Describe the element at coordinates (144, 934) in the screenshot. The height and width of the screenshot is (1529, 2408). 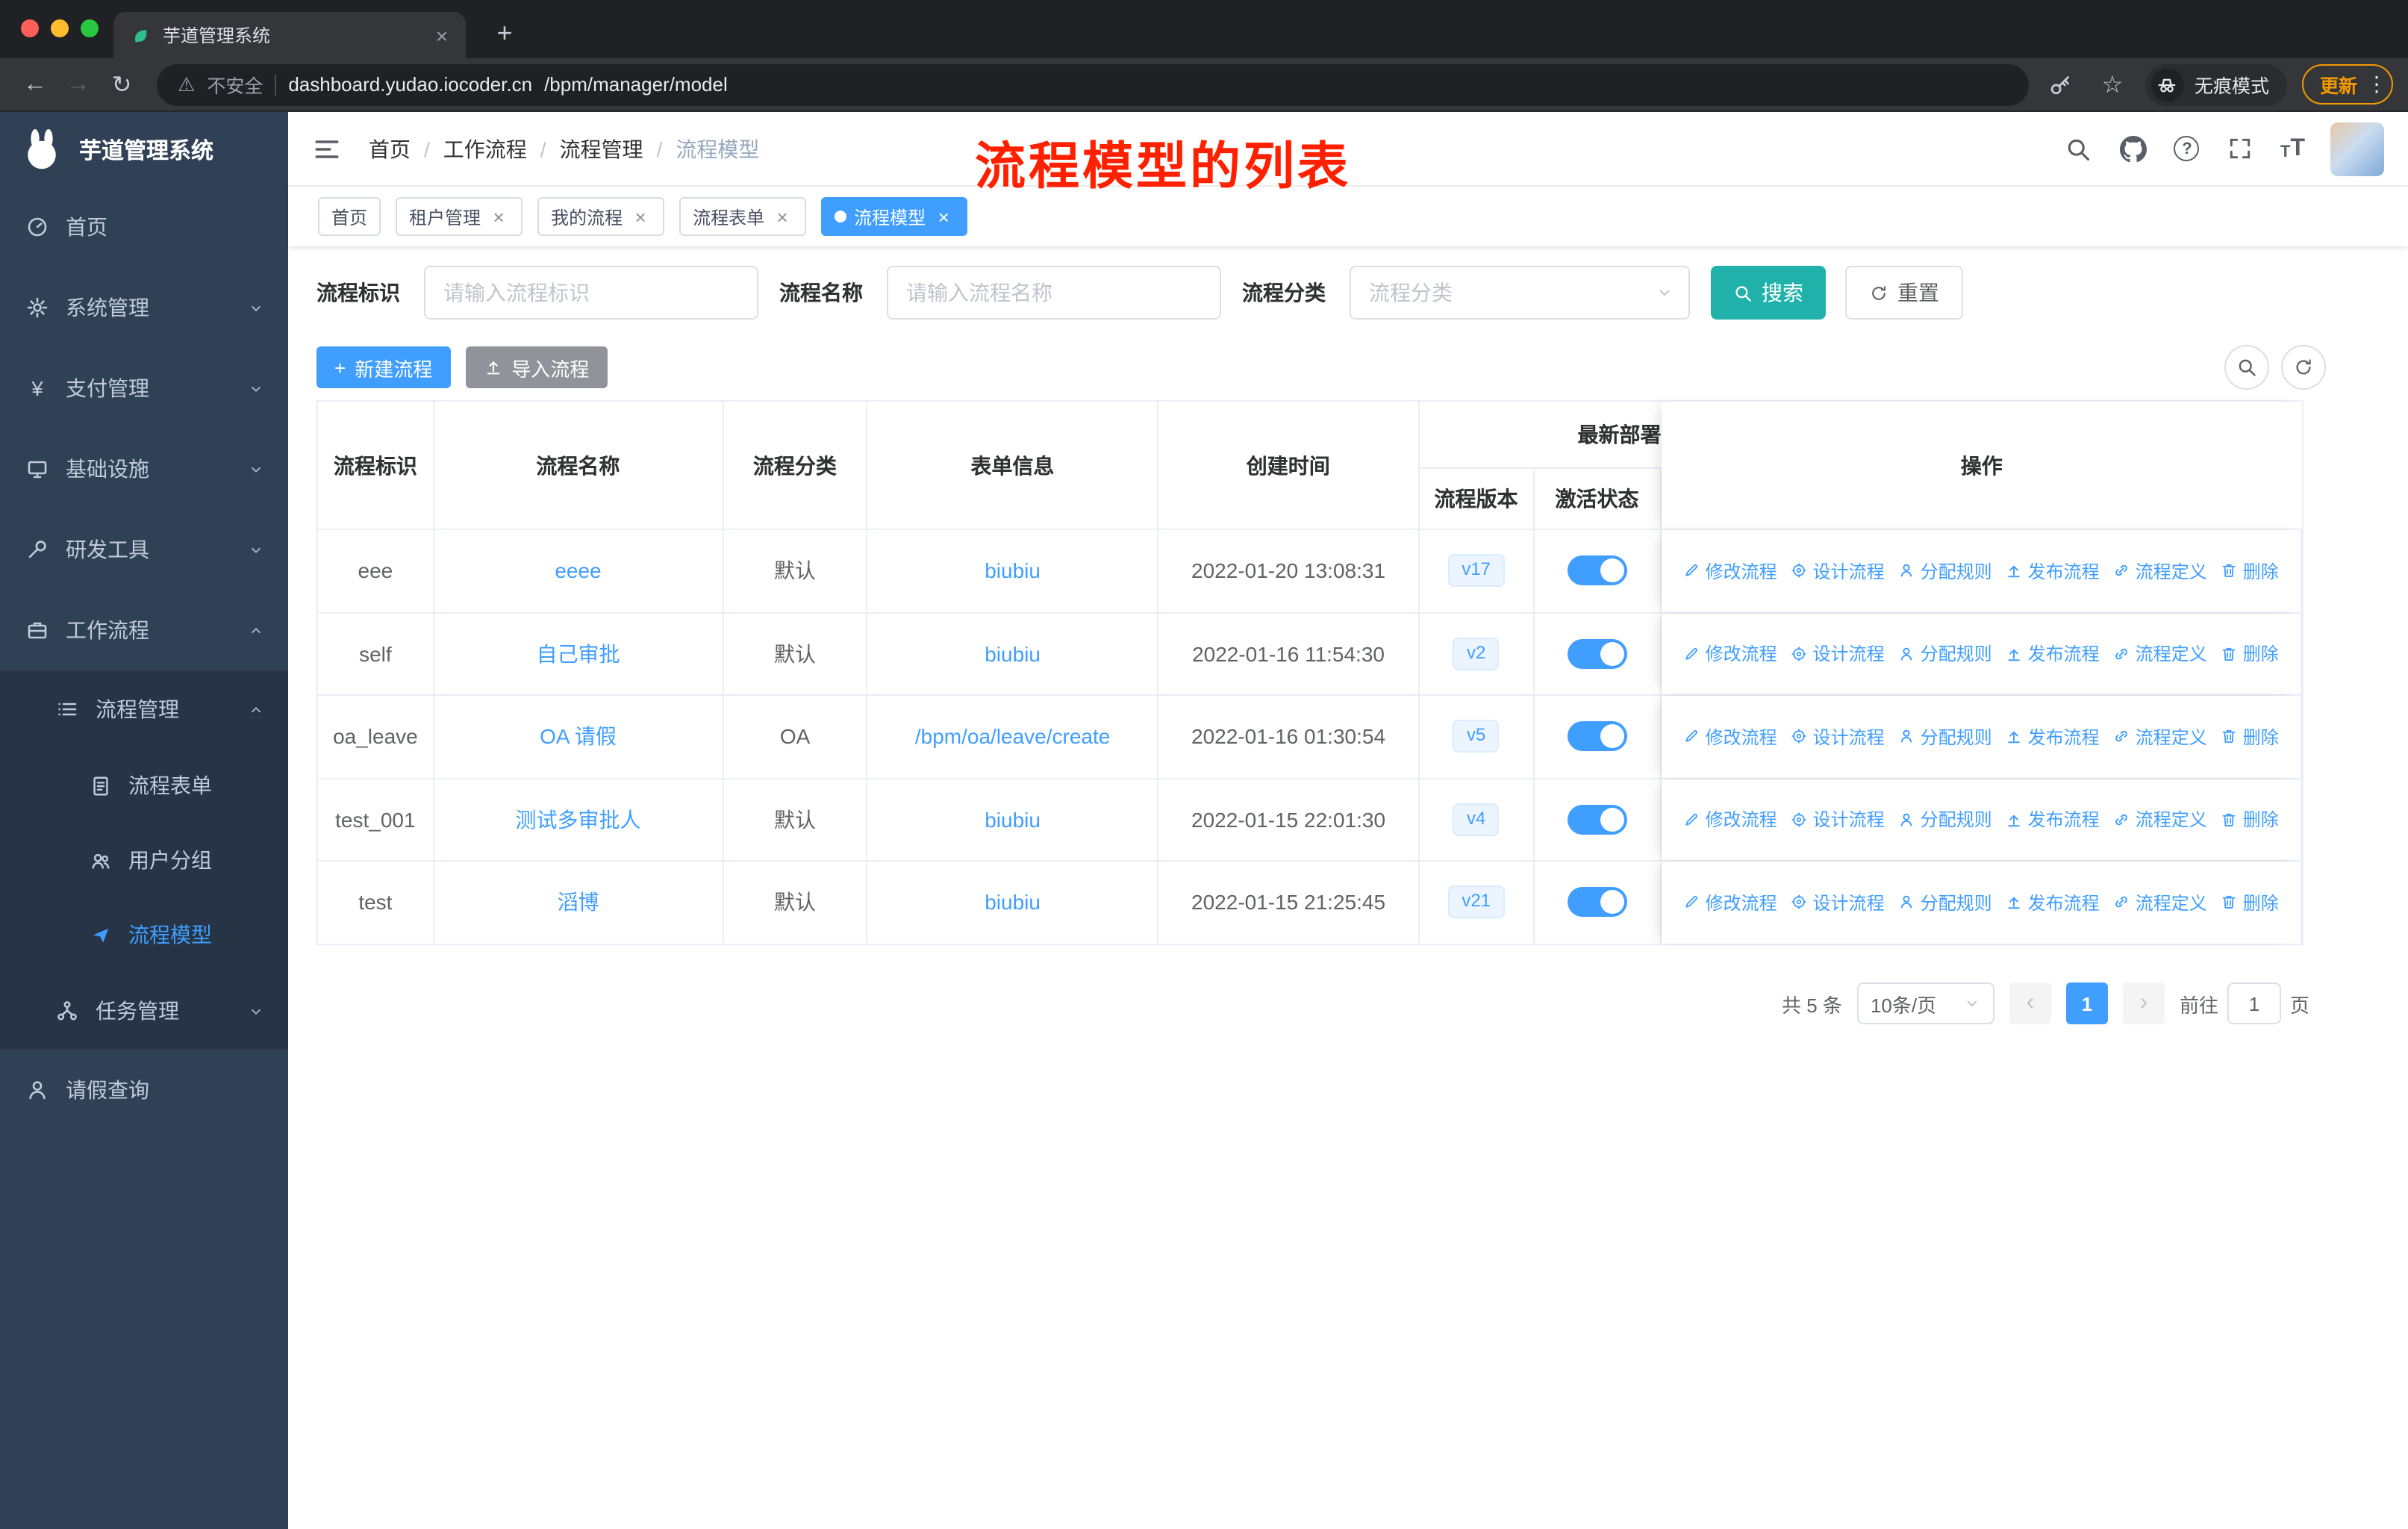
I see `sidebar-item-process-model: 流程模型` at that location.